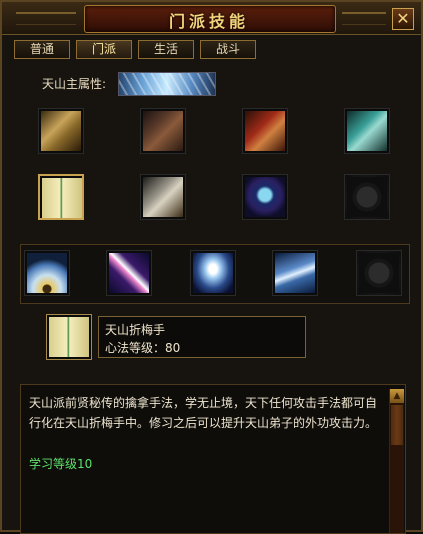 This screenshot has width=423, height=534. What do you see at coordinates (104, 49) in the screenshot?
I see `tab-sect: 门派` at bounding box center [104, 49].